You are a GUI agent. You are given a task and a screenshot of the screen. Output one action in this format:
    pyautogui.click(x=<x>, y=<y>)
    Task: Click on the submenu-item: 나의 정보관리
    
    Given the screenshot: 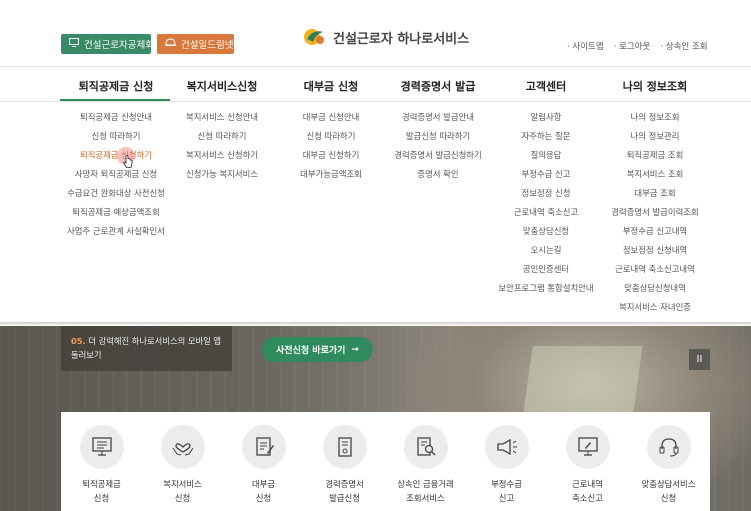 What is the action you would take?
    pyautogui.click(x=655, y=136)
    